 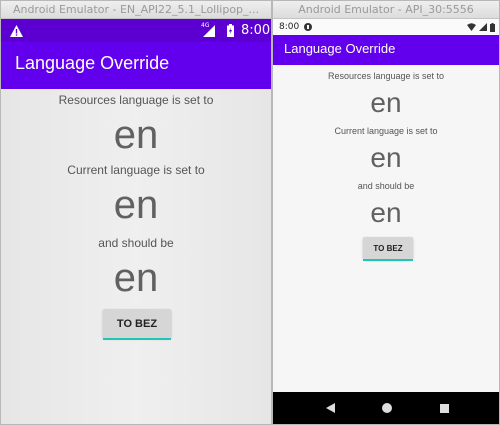 What do you see at coordinates (16, 30) in the screenshot?
I see `warning-icon` at bounding box center [16, 30].